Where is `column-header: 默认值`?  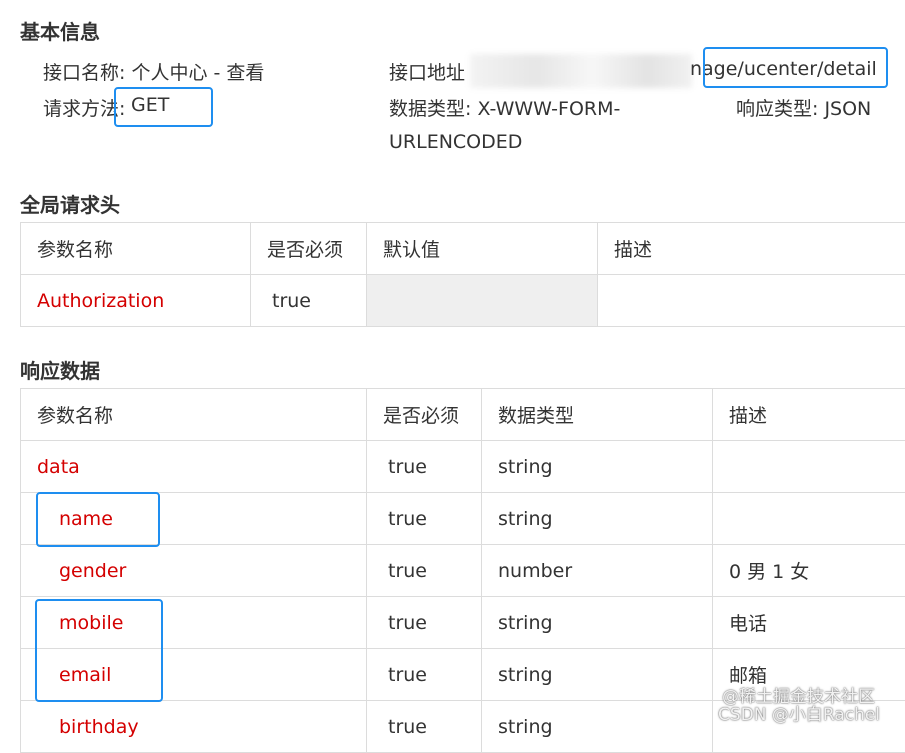 column-header: 默认值 is located at coordinates (482, 249).